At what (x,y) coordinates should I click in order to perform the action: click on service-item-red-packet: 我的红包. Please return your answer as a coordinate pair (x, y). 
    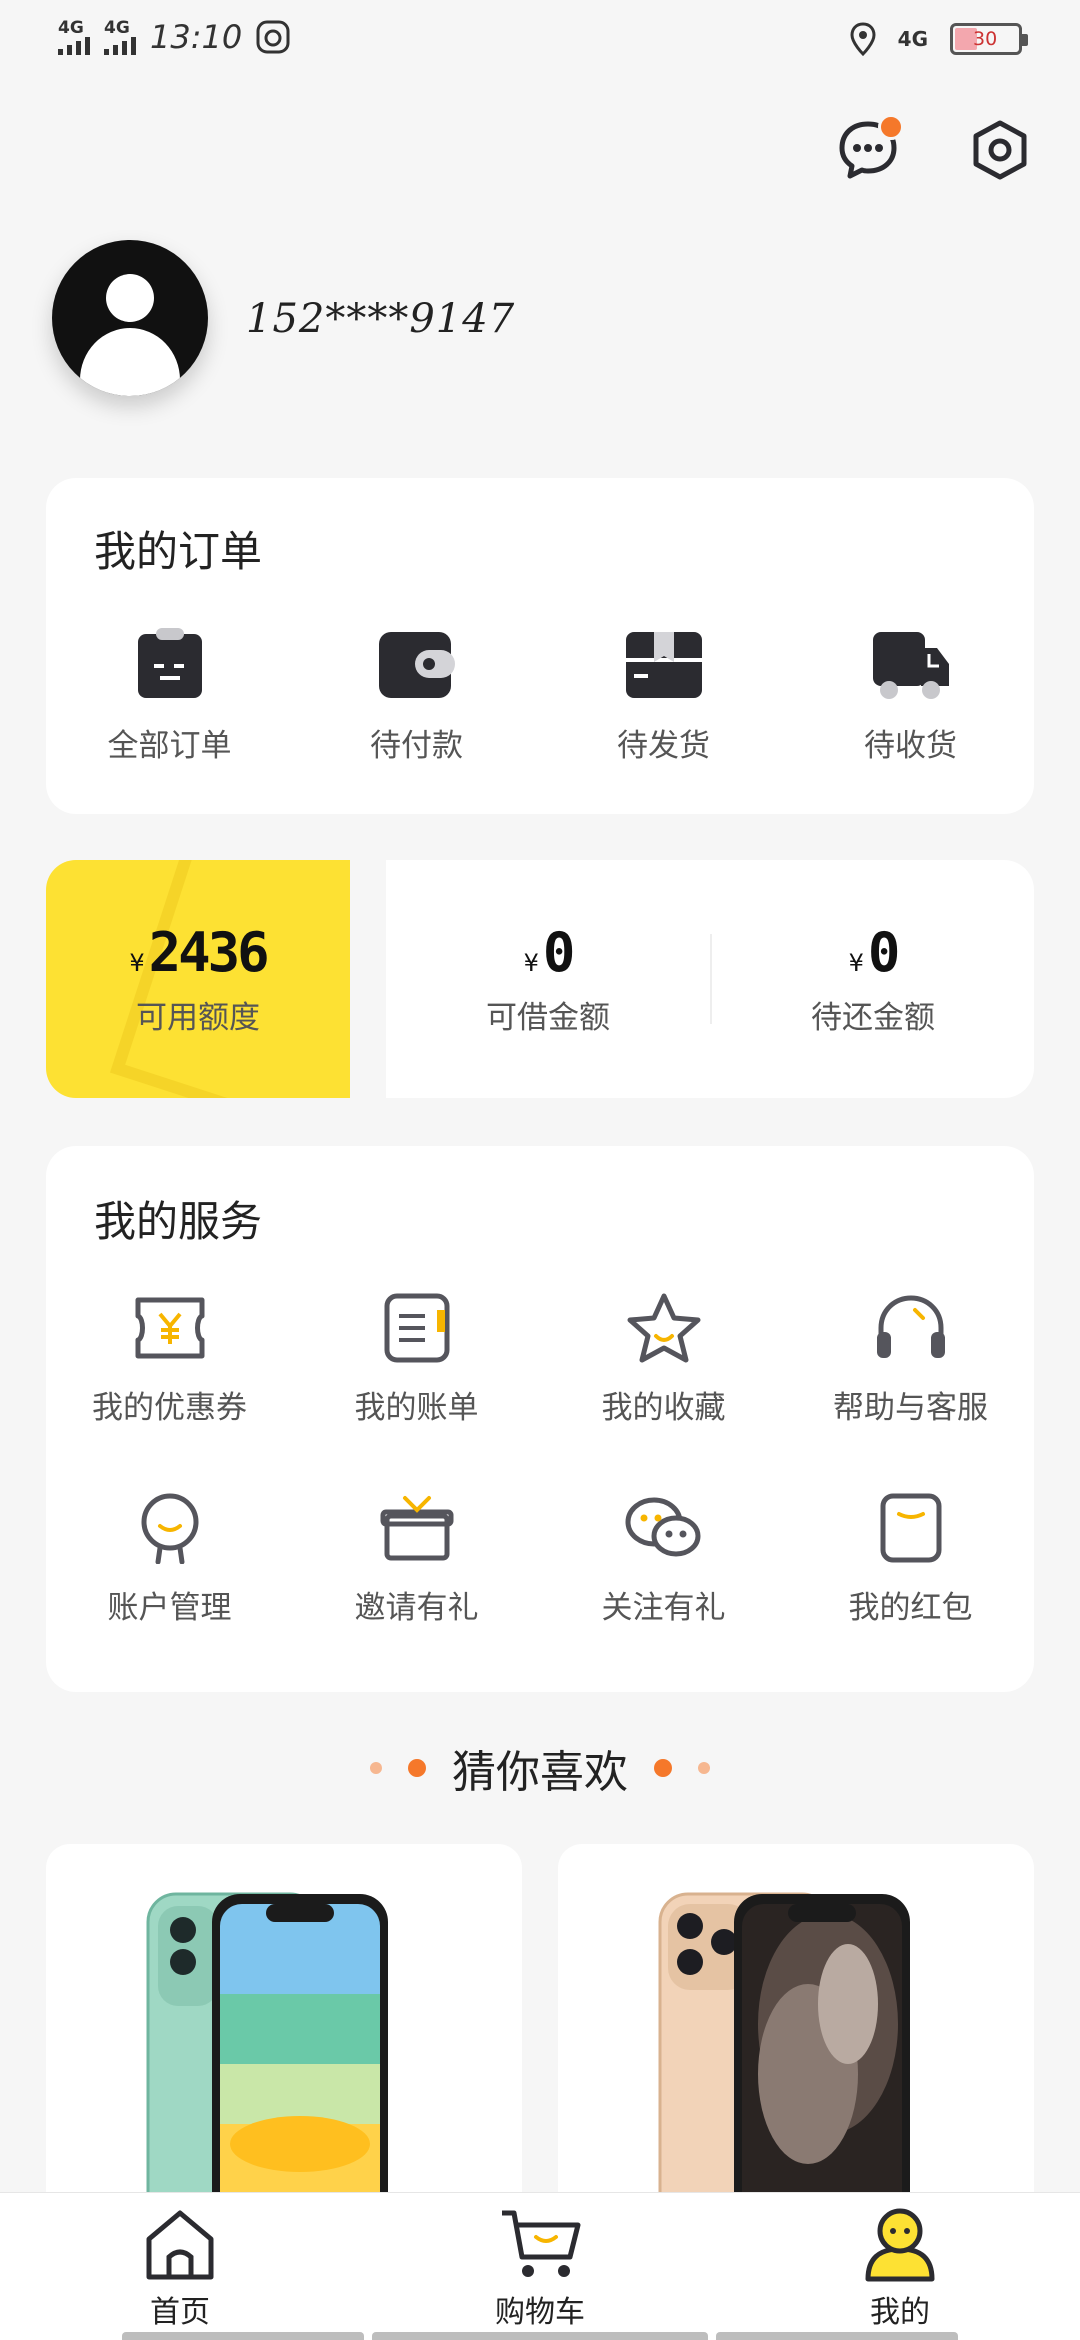
    Looking at the image, I should click on (910, 1559).